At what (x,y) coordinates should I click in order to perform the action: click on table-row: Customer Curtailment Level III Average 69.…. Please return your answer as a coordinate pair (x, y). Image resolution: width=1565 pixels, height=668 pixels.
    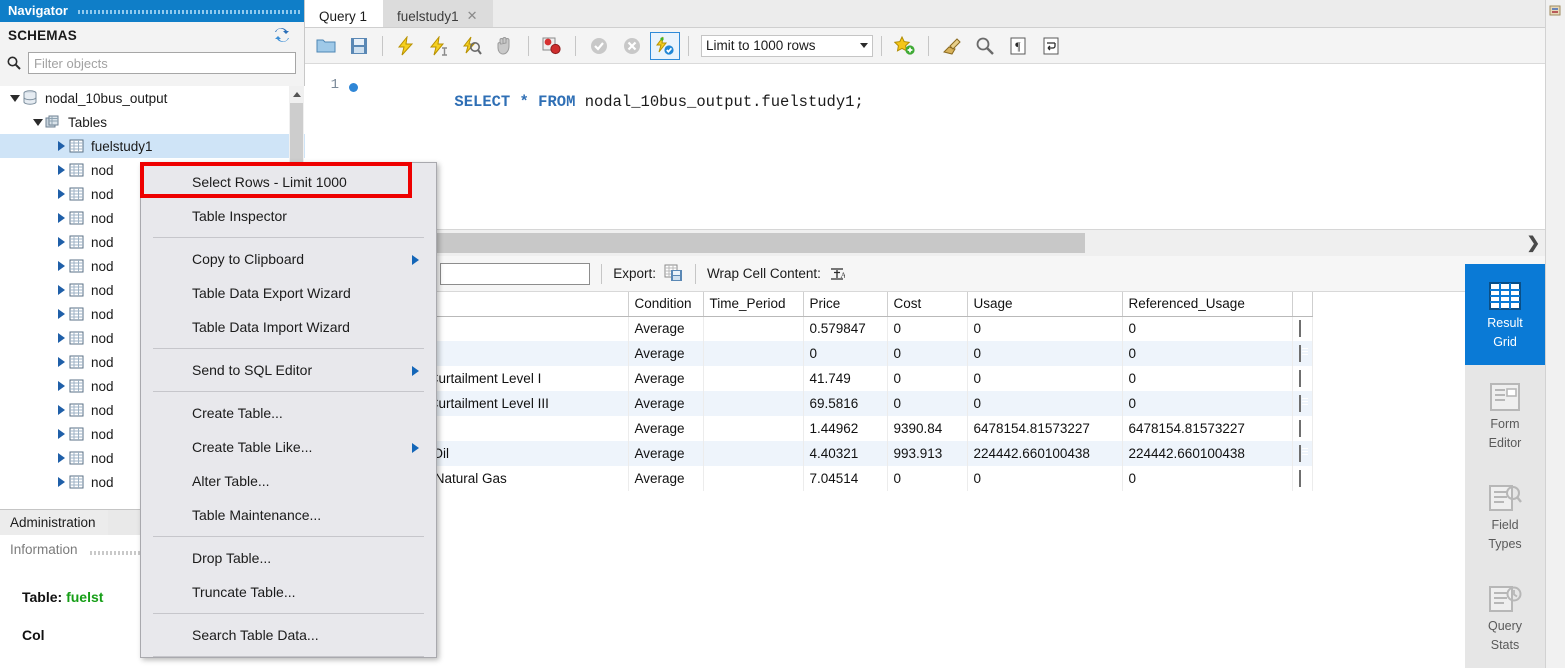
    Looking at the image, I should click on (809, 403).